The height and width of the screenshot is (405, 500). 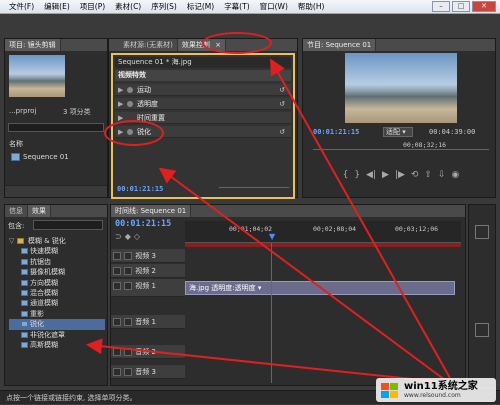 What do you see at coordinates (441, 386) in the screenshot?
I see `watermark-title: win11系统之家` at bounding box center [441, 386].